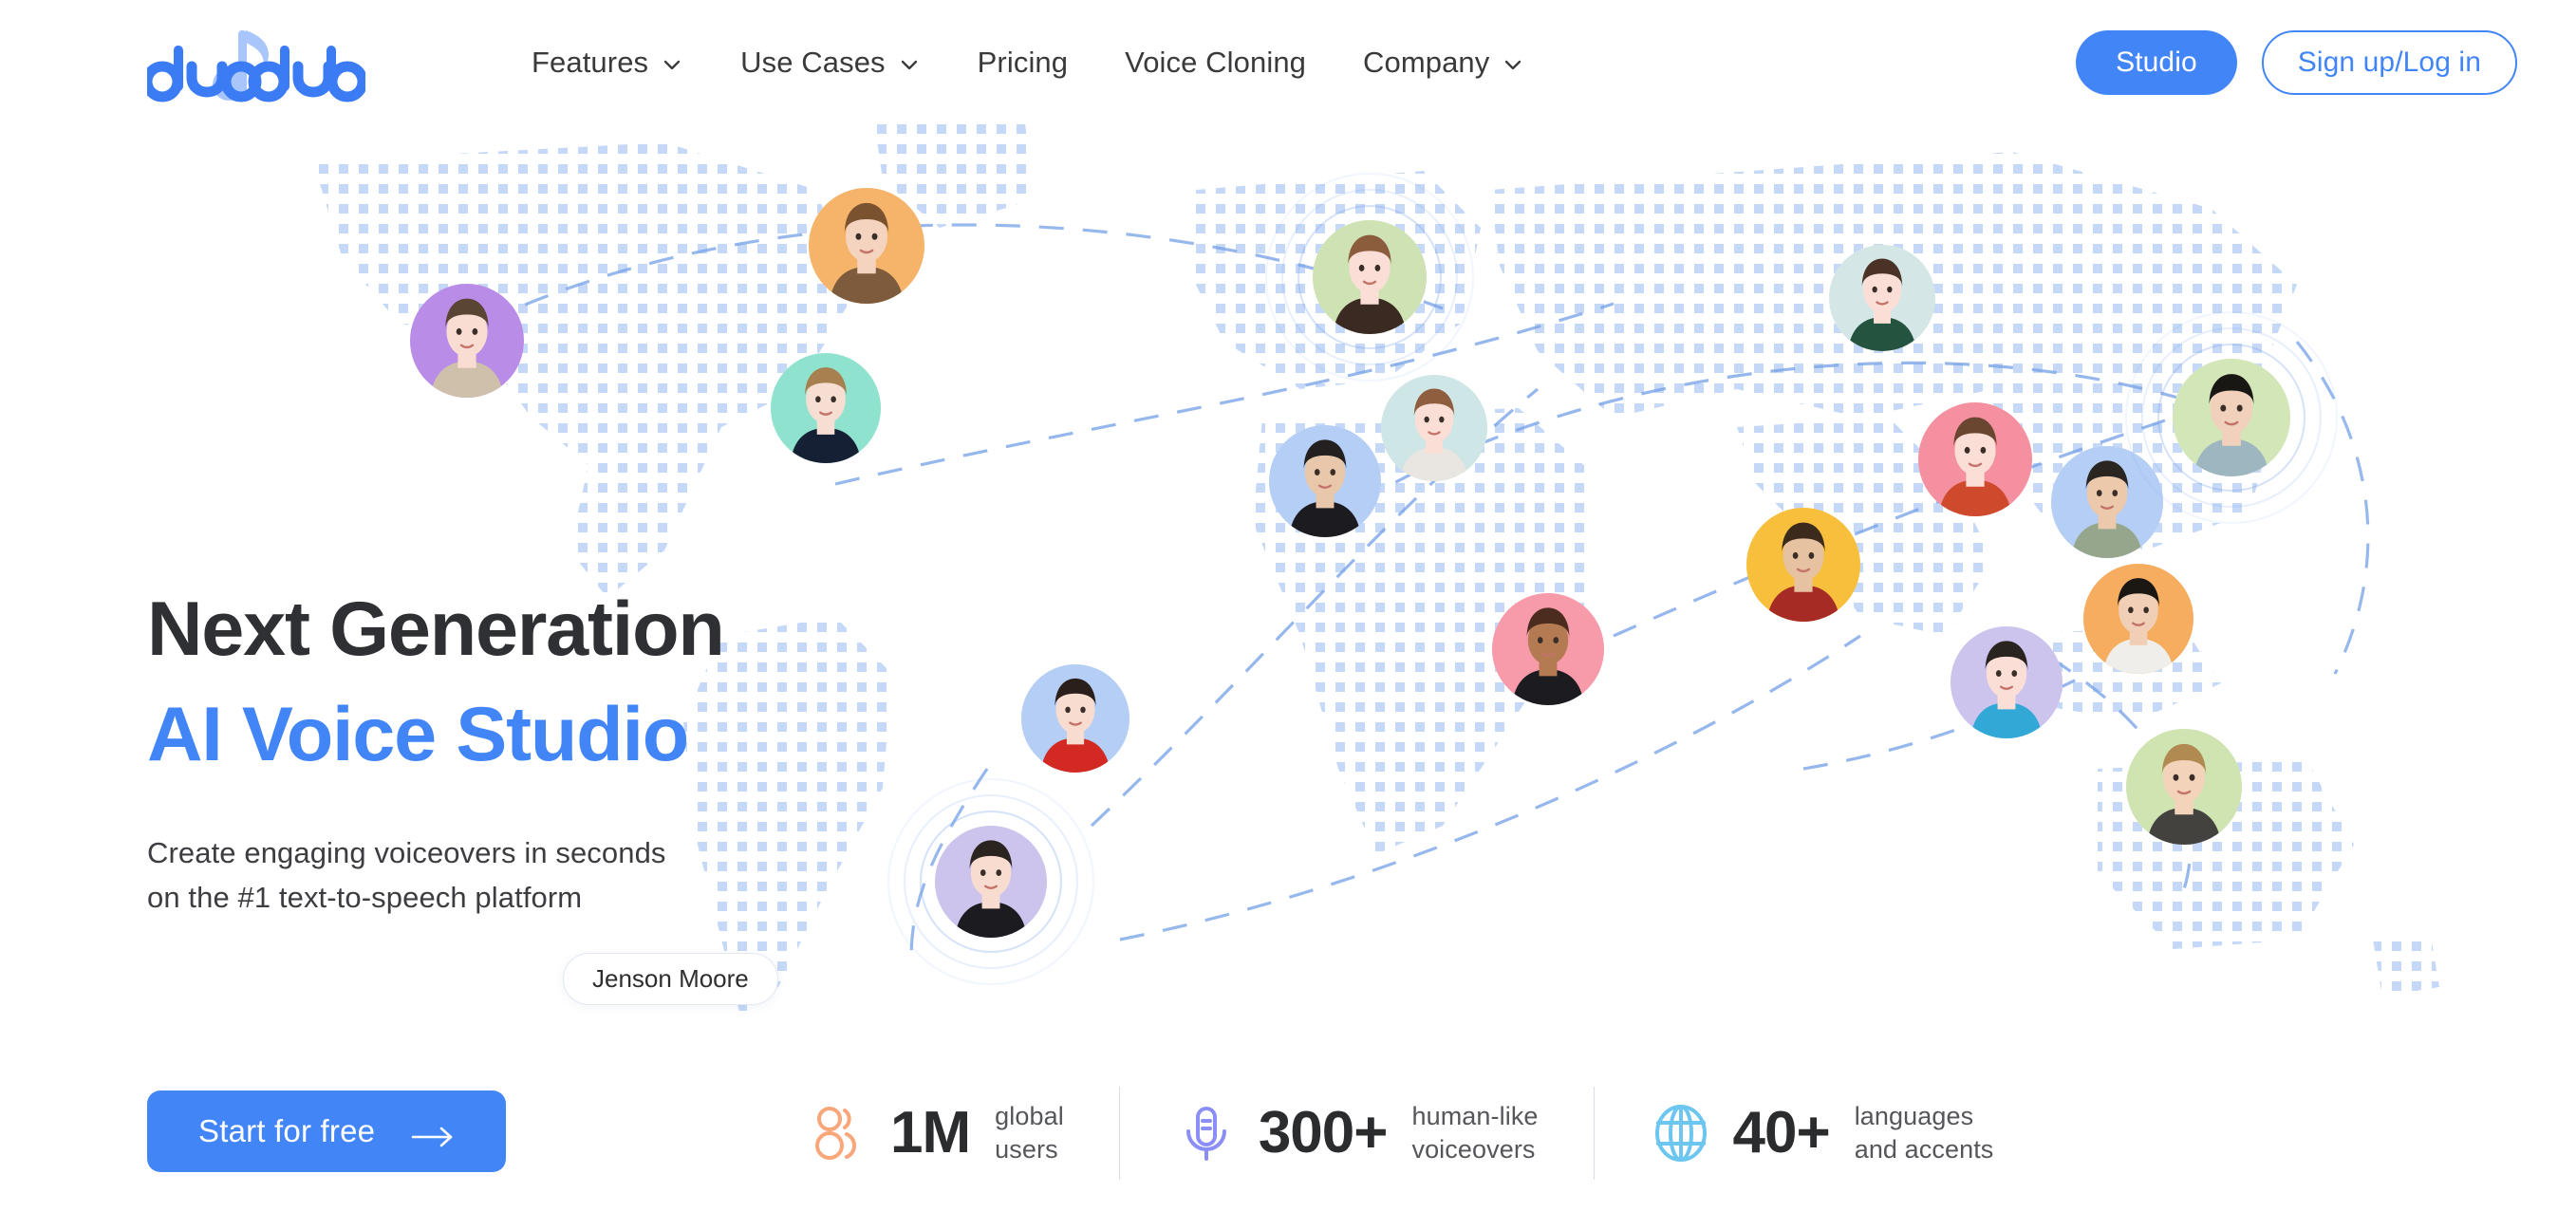 Image resolution: width=2576 pixels, height=1230 pixels. Describe the element at coordinates (1975, 459) in the screenshot. I see `avatar-china-woman-red` at that location.